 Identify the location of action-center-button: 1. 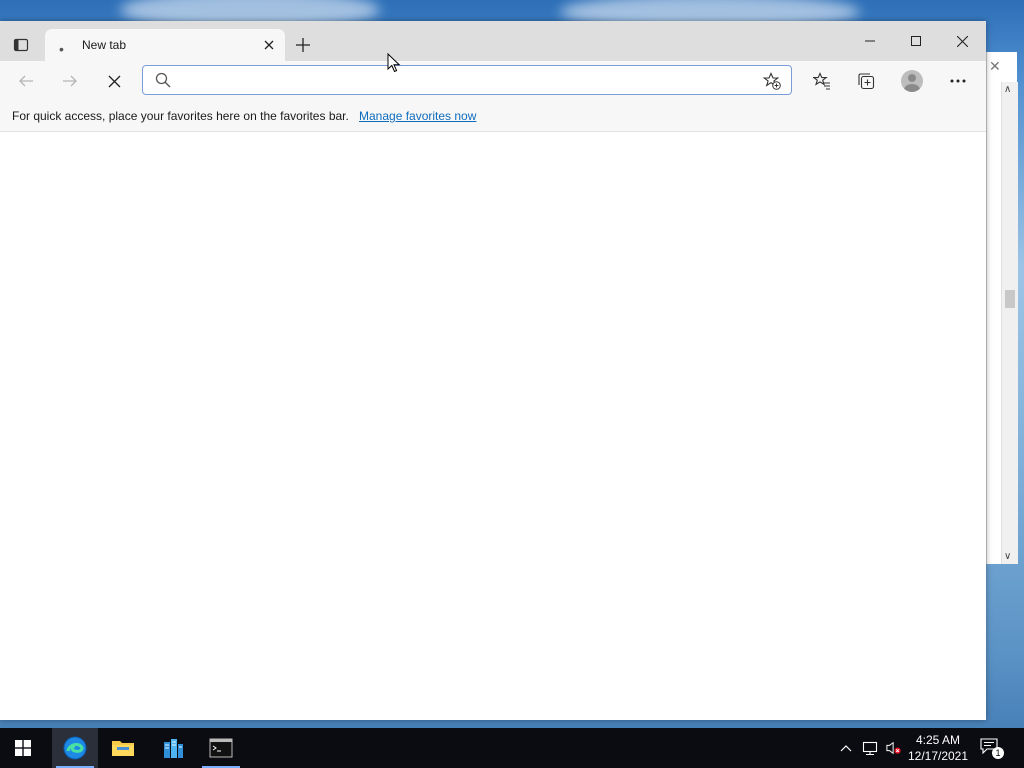
(992, 749).